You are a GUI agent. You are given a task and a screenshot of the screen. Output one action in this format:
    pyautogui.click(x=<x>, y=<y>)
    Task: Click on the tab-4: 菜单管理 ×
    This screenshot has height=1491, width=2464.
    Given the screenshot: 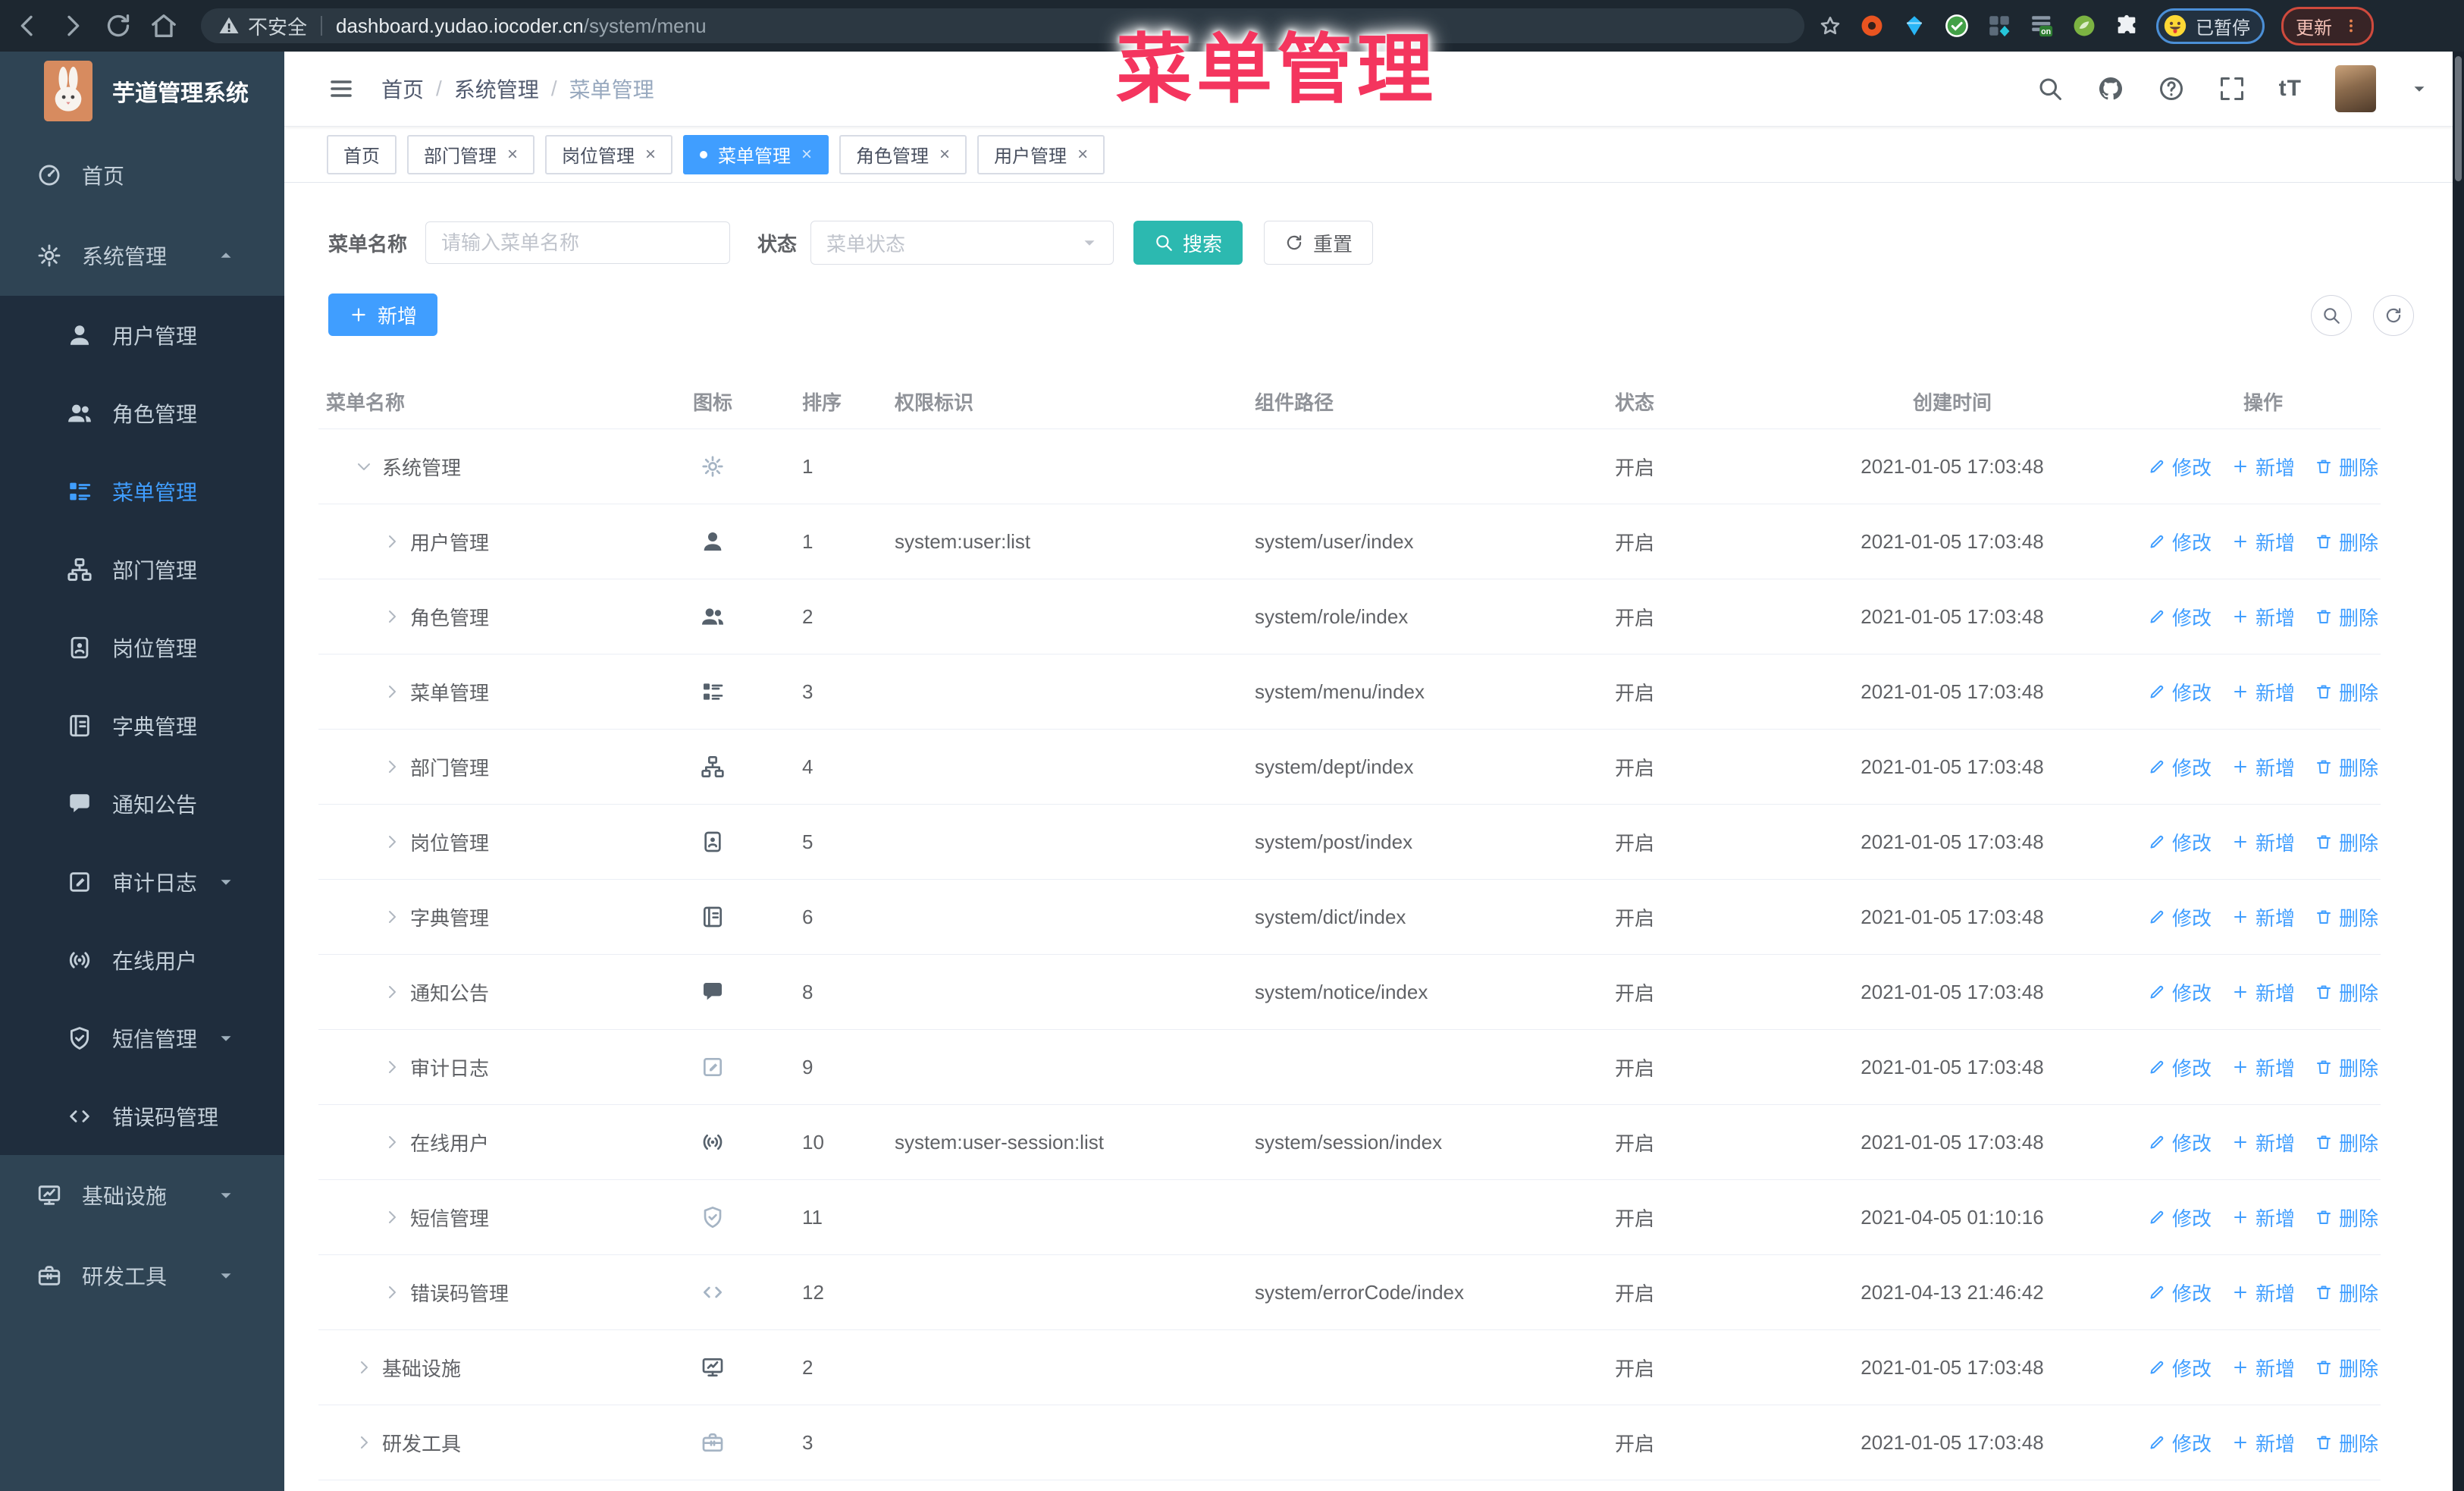 What is the action you would take?
    pyautogui.click(x=756, y=154)
    